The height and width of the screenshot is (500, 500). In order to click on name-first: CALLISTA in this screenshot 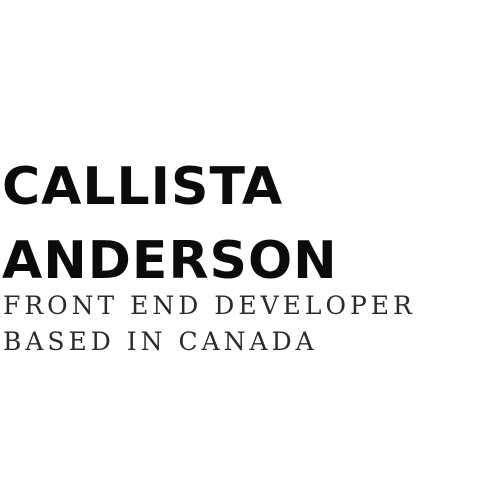, I will do `click(143, 187)`.